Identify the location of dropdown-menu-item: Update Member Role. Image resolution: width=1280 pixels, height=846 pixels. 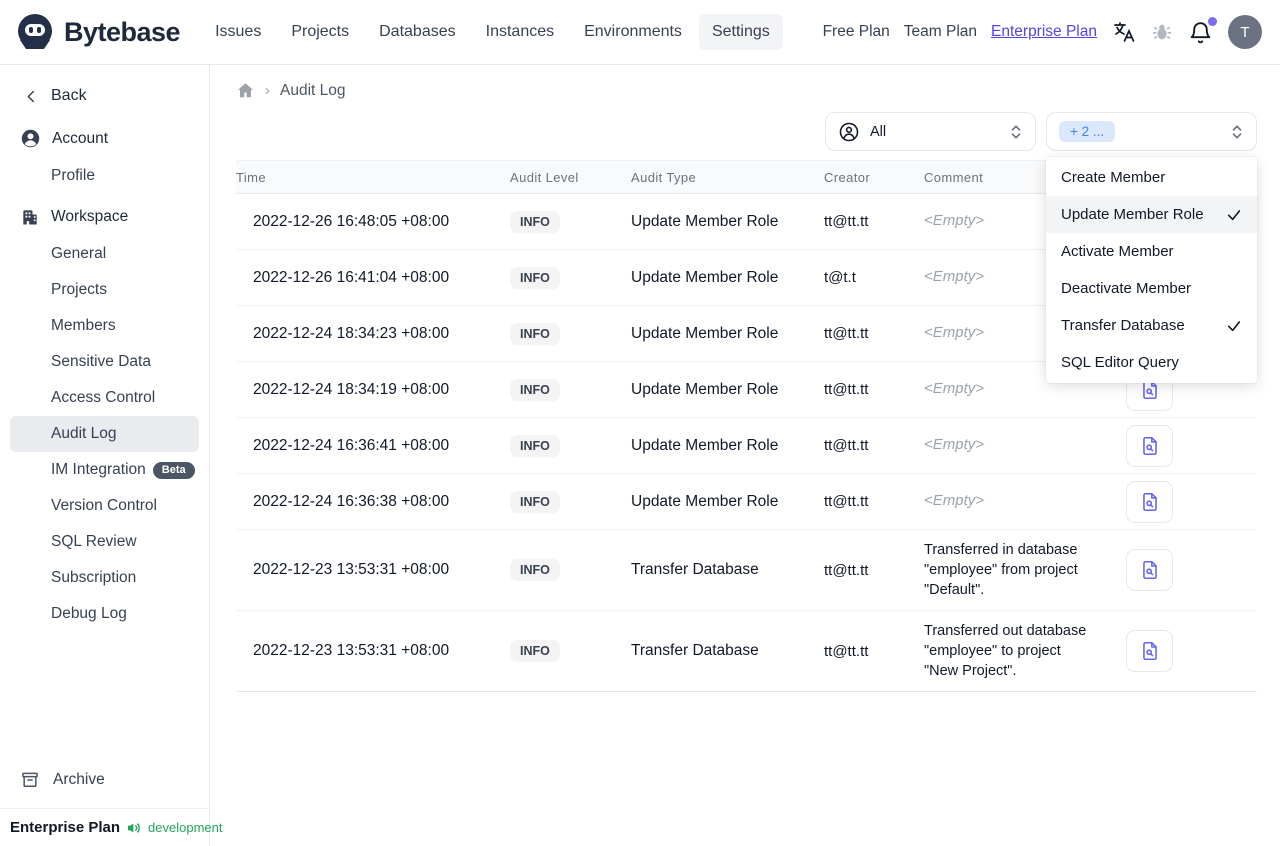
(1151, 214).